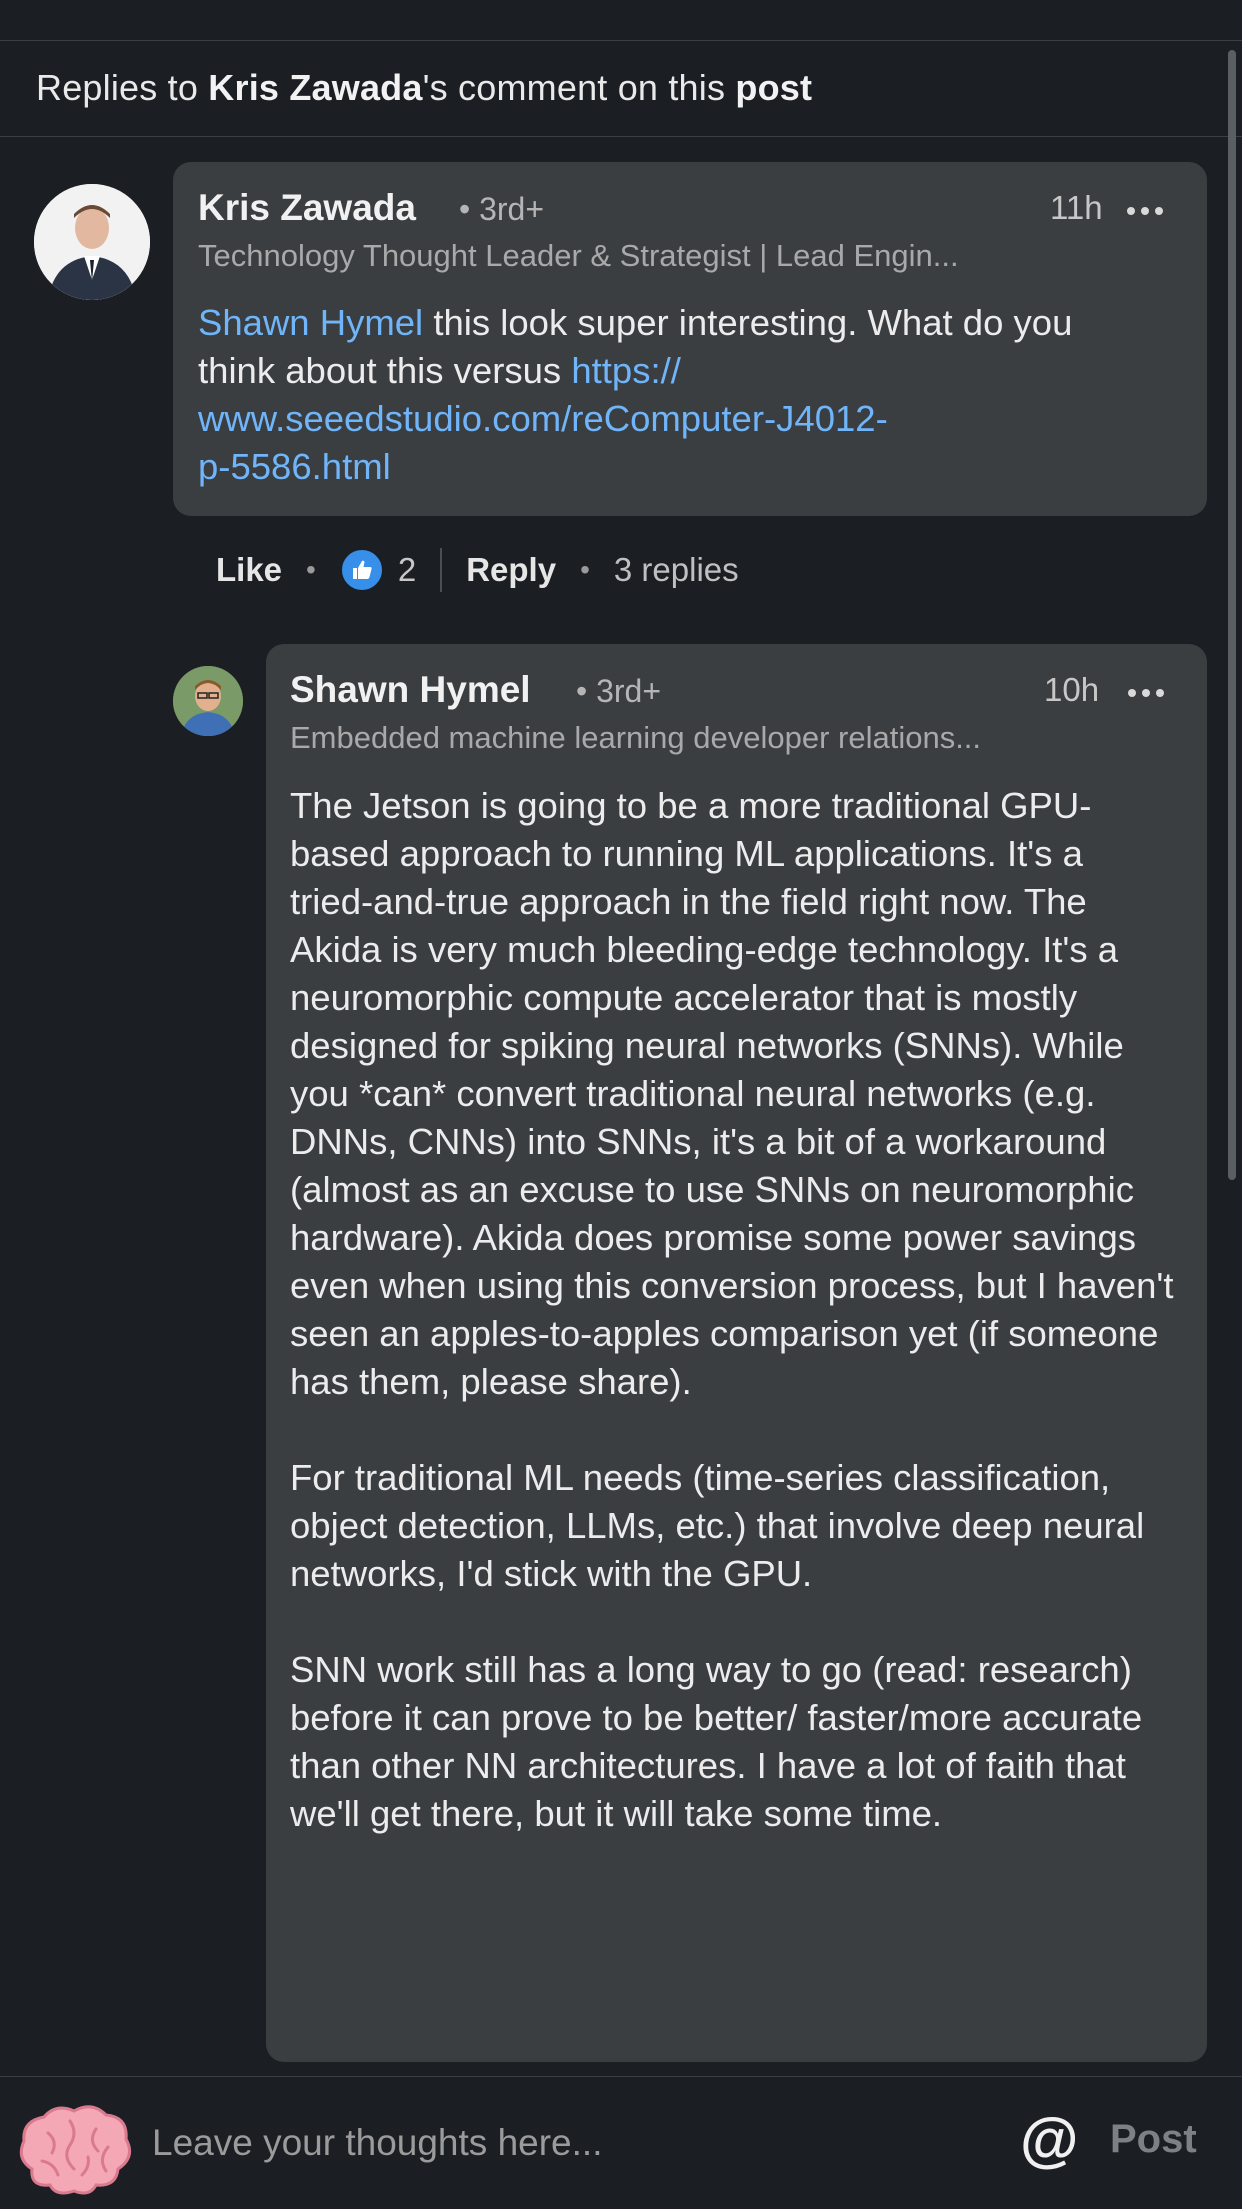 Image resolution: width=1242 pixels, height=2209 pixels. What do you see at coordinates (74, 2149) in the screenshot?
I see `brain-avatar` at bounding box center [74, 2149].